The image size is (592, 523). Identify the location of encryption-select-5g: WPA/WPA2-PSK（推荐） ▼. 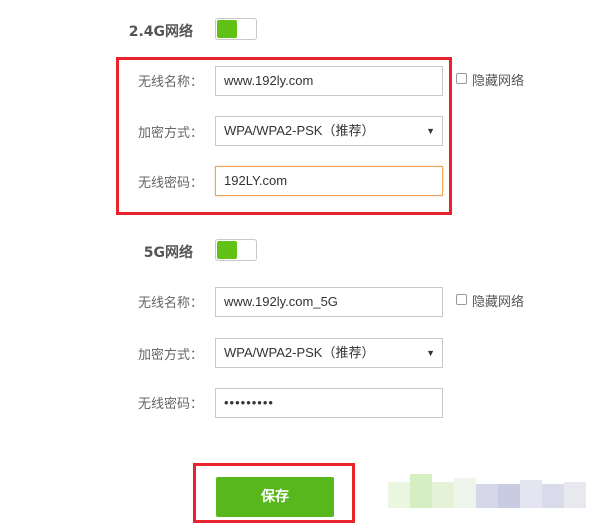
(329, 353).